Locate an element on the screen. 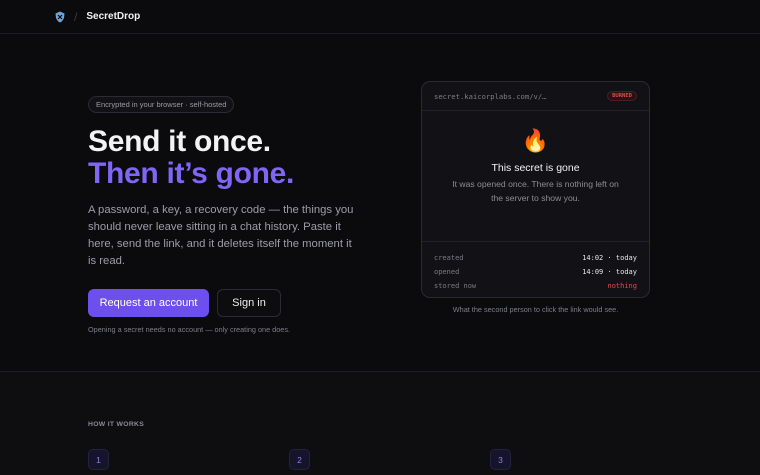  how-it-works-heading: HOW IT WORKS is located at coordinates (116, 424).